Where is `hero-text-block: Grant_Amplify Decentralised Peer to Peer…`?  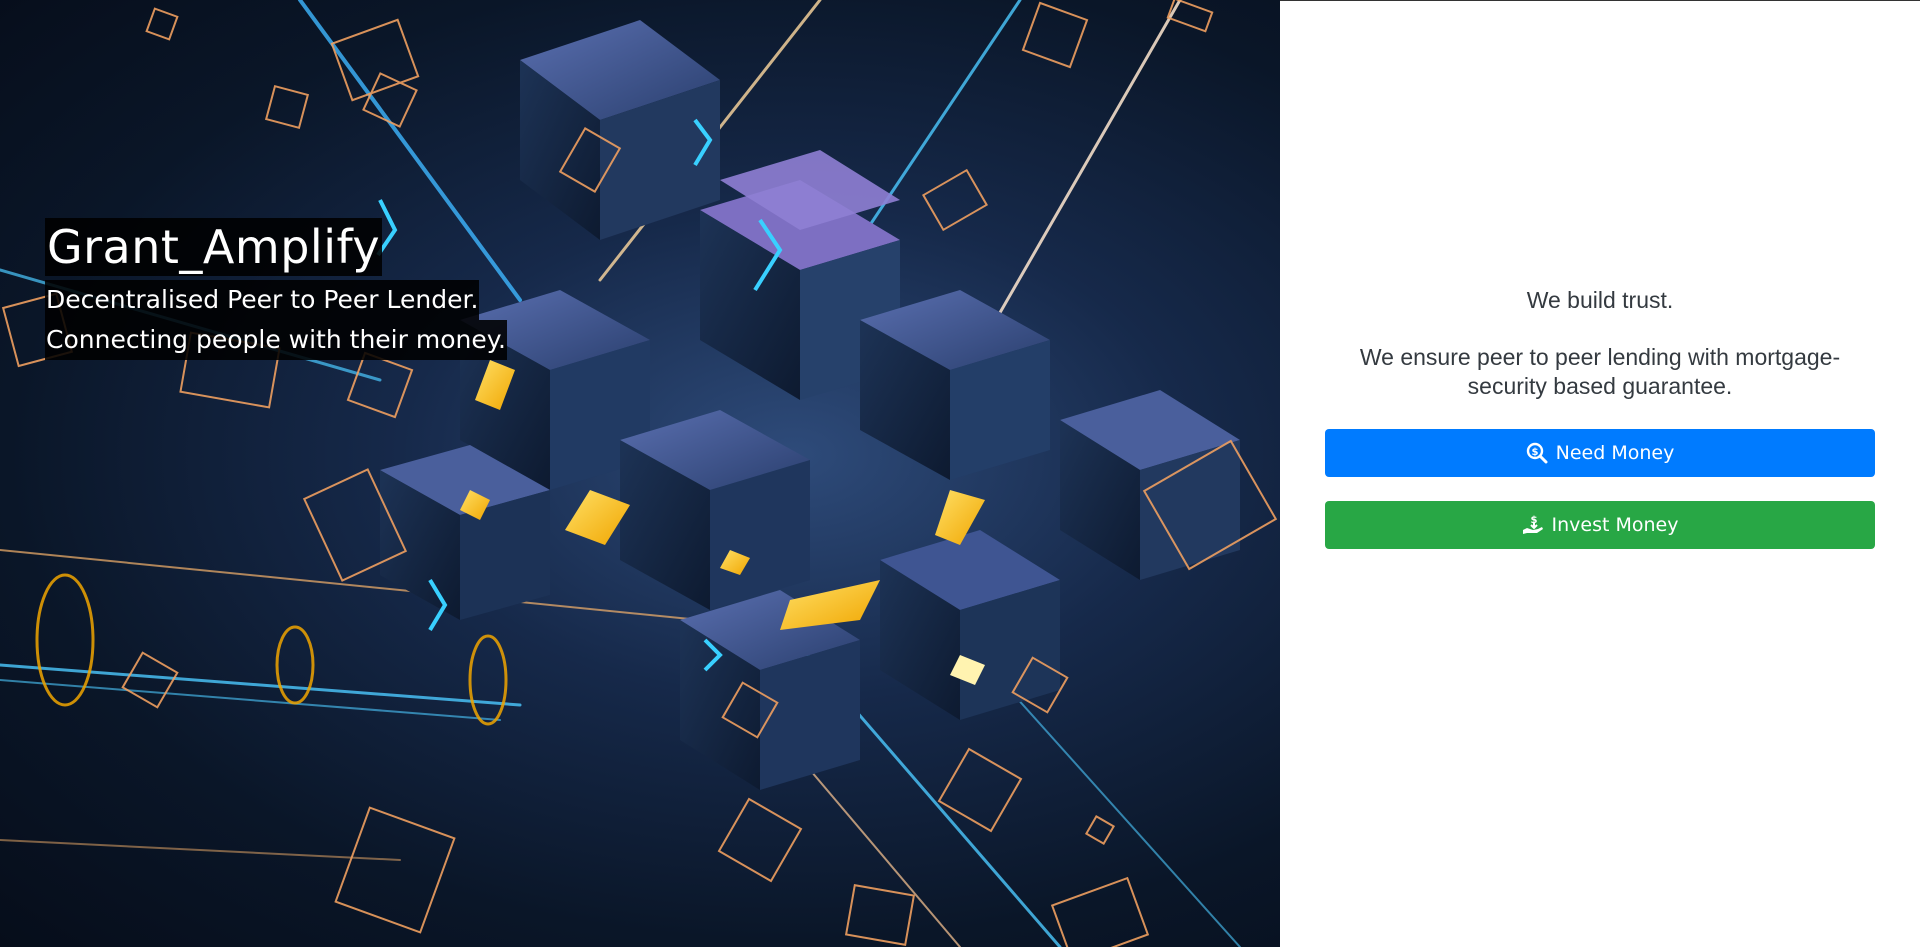 hero-text-block: Grant_Amplify Decentralised Peer to Peer… is located at coordinates (276, 289).